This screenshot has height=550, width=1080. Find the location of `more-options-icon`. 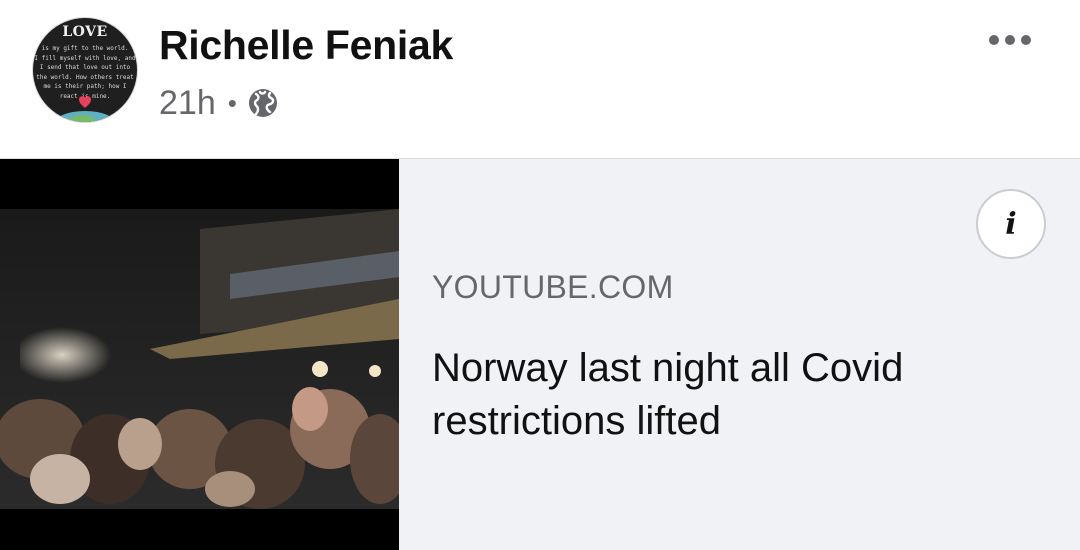

more-options-icon is located at coordinates (1010, 40).